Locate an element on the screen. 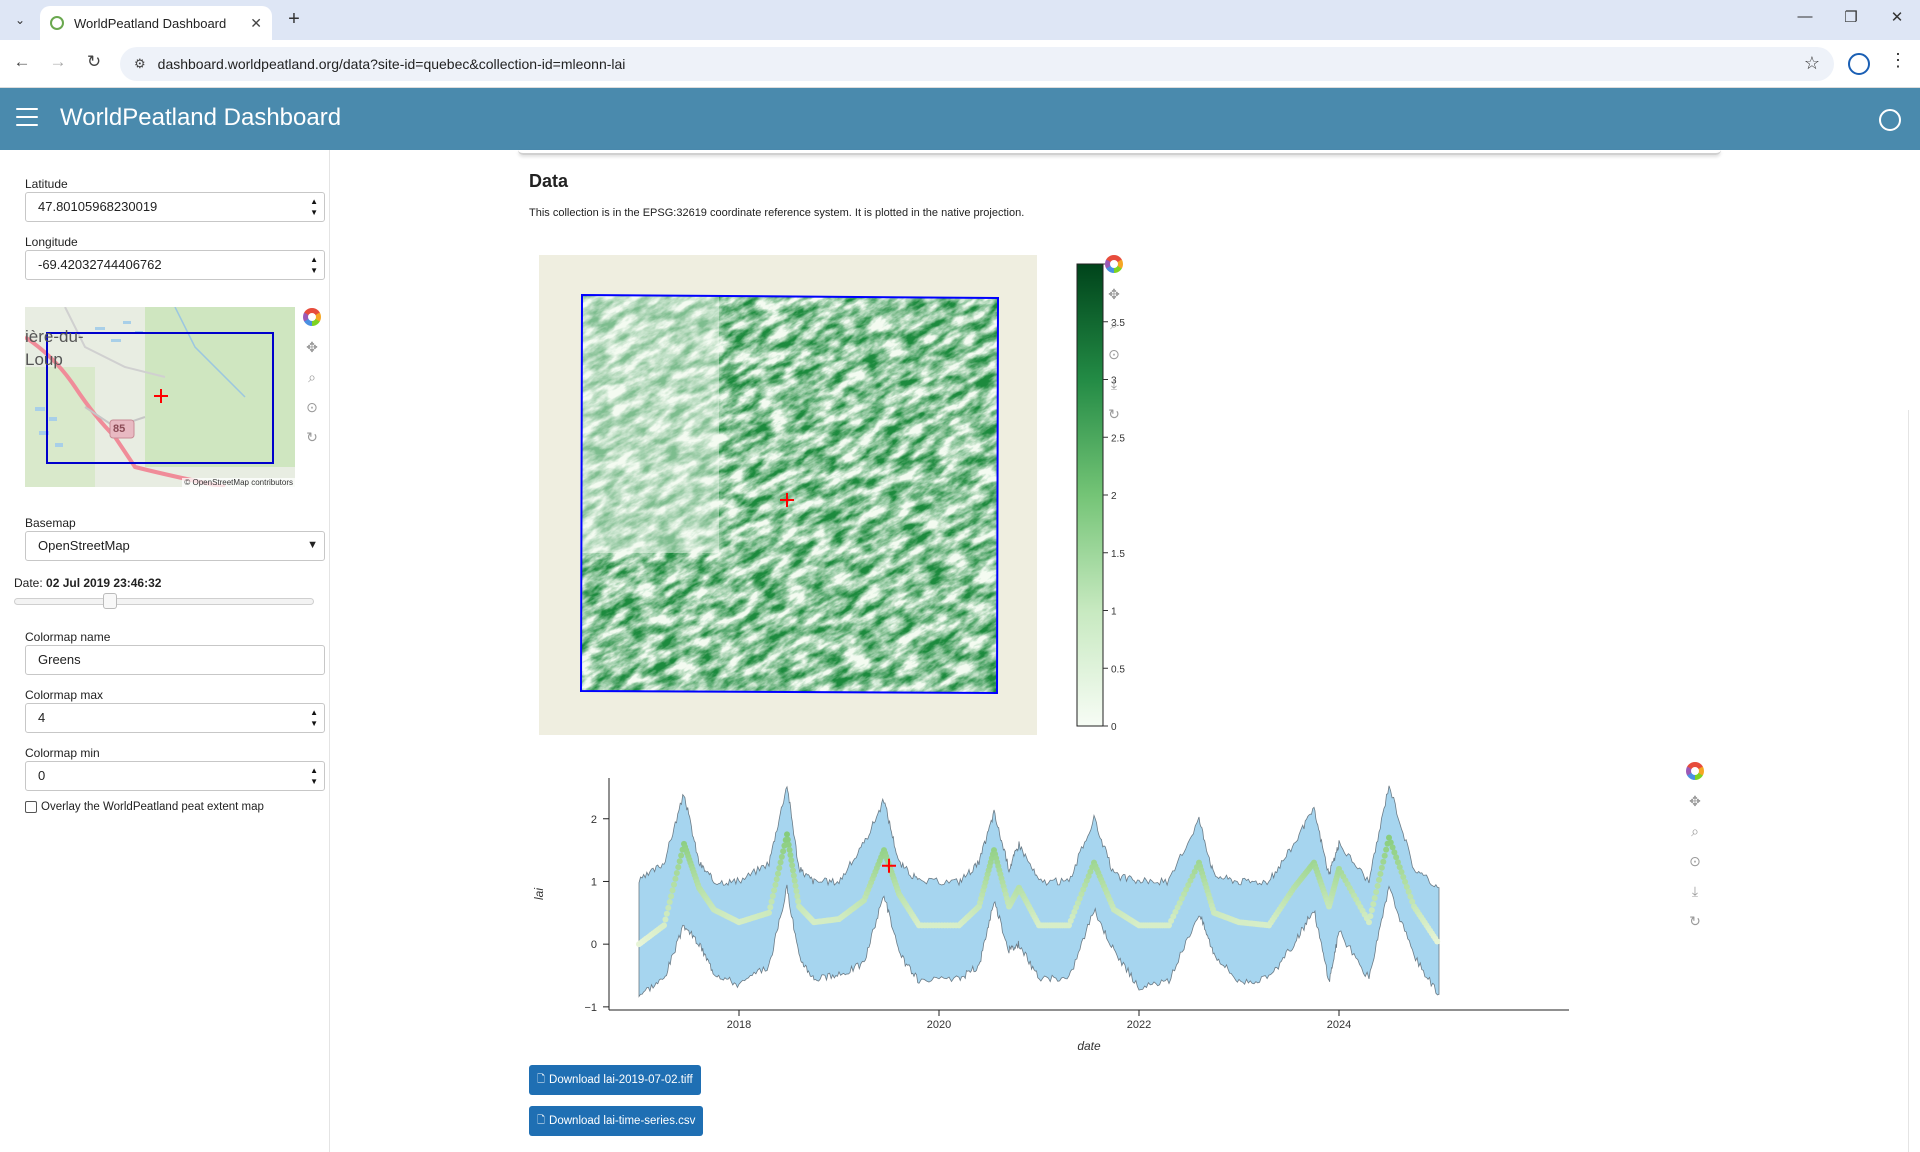 Image resolution: width=1920 pixels, height=1152 pixels. app-header: WorldPeatland Dashboard is located at coordinates (960, 119).